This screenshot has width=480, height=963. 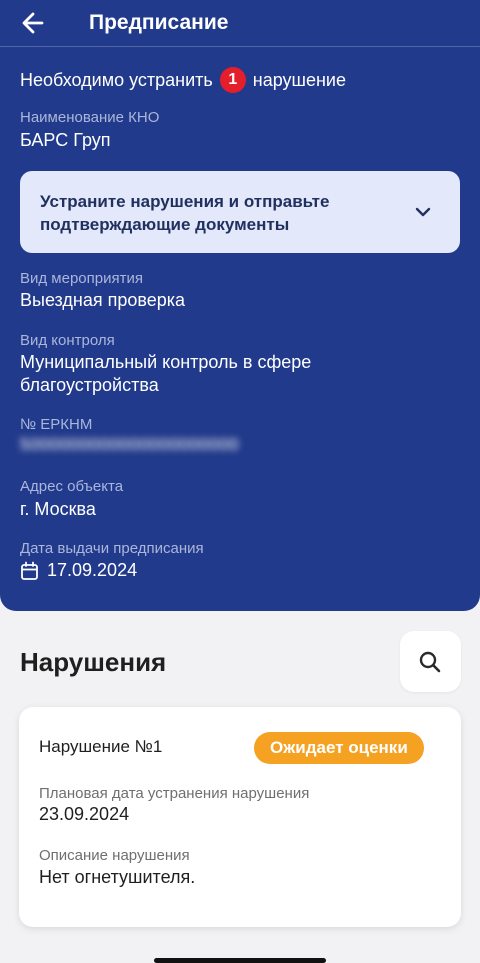 What do you see at coordinates (240, 46) in the screenshot?
I see `header-divider` at bounding box center [240, 46].